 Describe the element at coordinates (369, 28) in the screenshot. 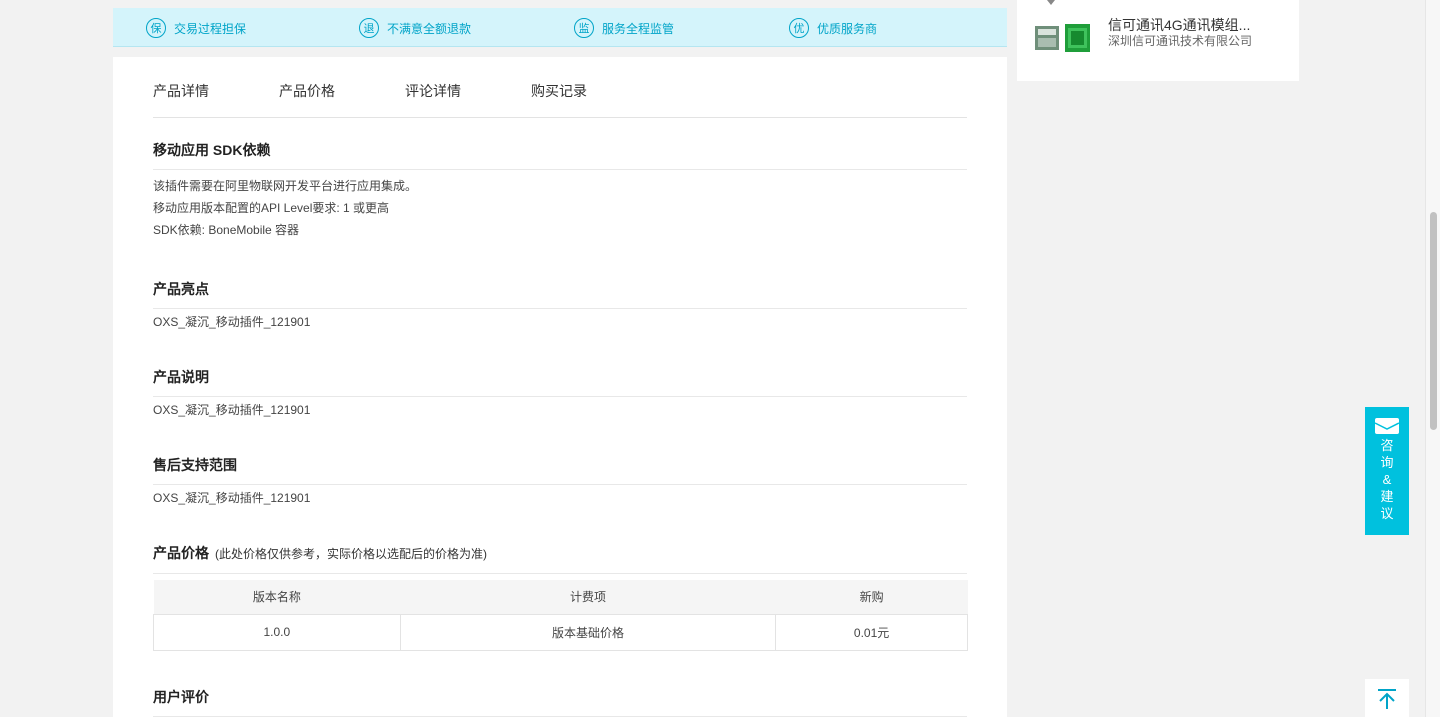

I see `refund-icon: 退` at that location.